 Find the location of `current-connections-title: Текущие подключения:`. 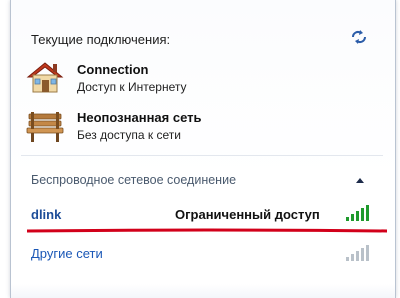

current-connections-title: Текущие подключения: is located at coordinates (101, 39).